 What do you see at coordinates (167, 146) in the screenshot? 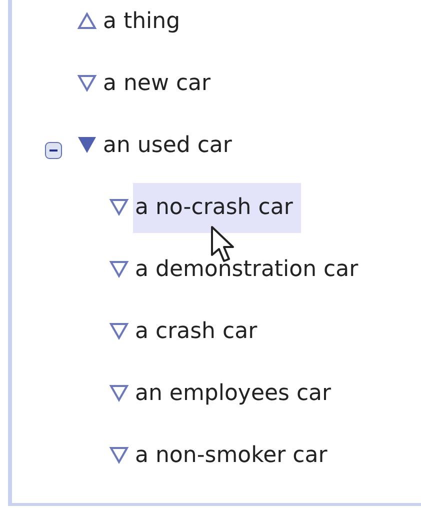
I see `tree-item: an used car` at bounding box center [167, 146].